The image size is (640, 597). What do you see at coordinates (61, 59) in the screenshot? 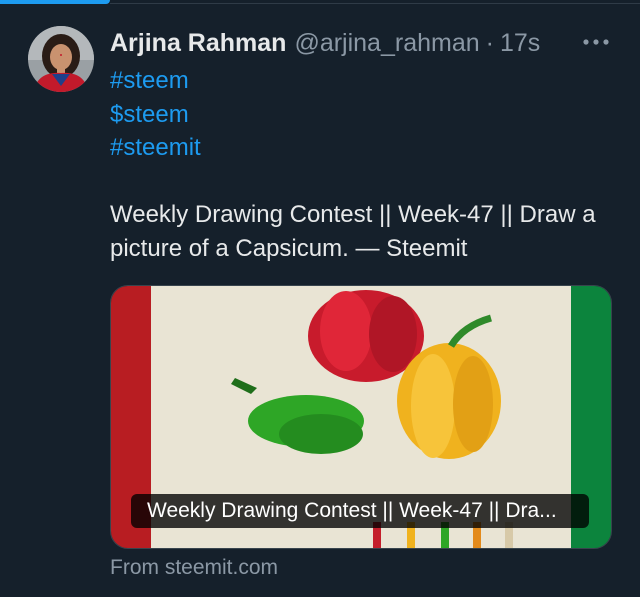
I see `avatar` at bounding box center [61, 59].